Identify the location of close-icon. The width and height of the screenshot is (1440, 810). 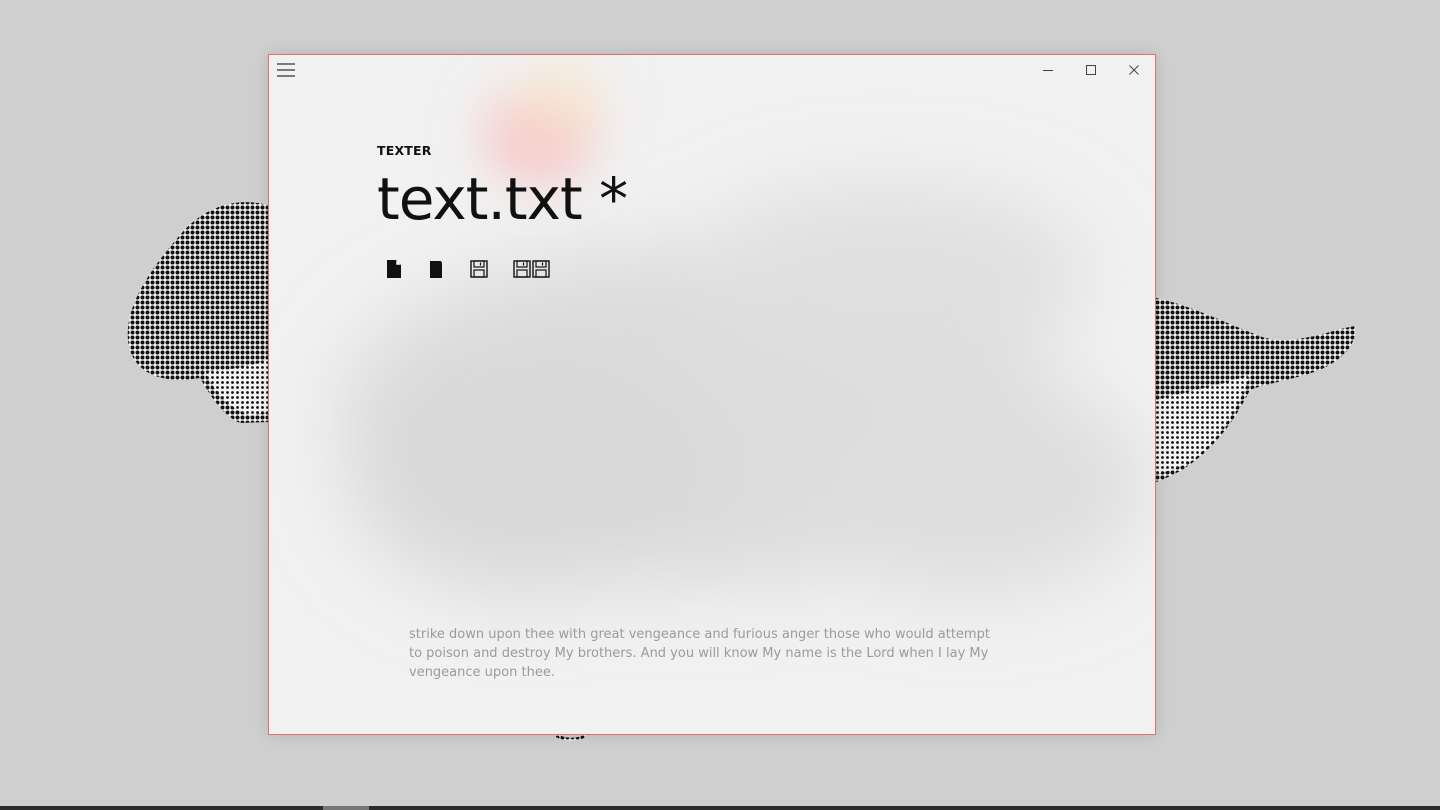
(1133, 70).